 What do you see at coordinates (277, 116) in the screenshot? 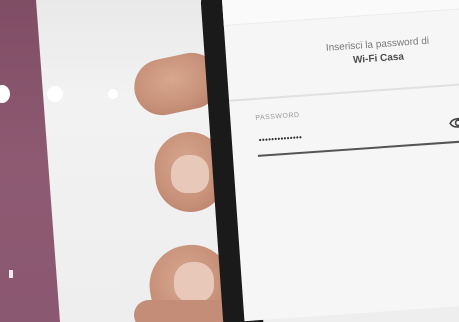
I see `password-label: PASSWORD` at bounding box center [277, 116].